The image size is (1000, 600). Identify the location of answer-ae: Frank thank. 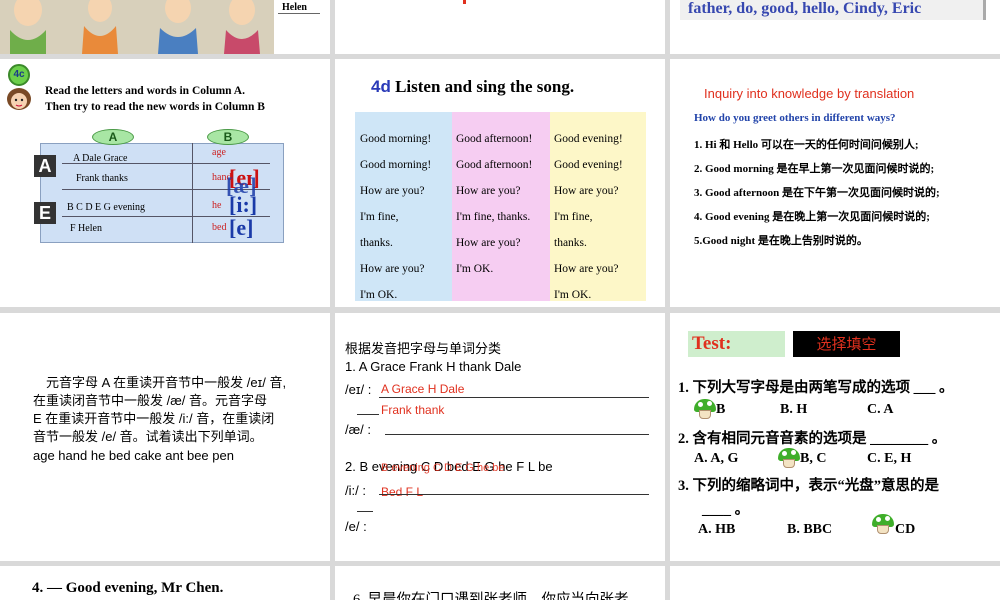
(413, 410).